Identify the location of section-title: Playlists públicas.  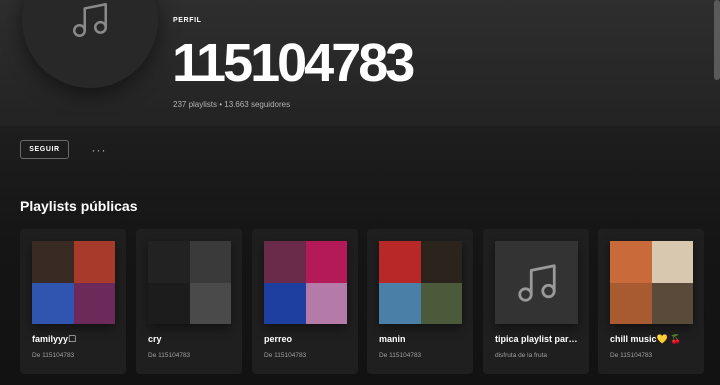
(79, 206).